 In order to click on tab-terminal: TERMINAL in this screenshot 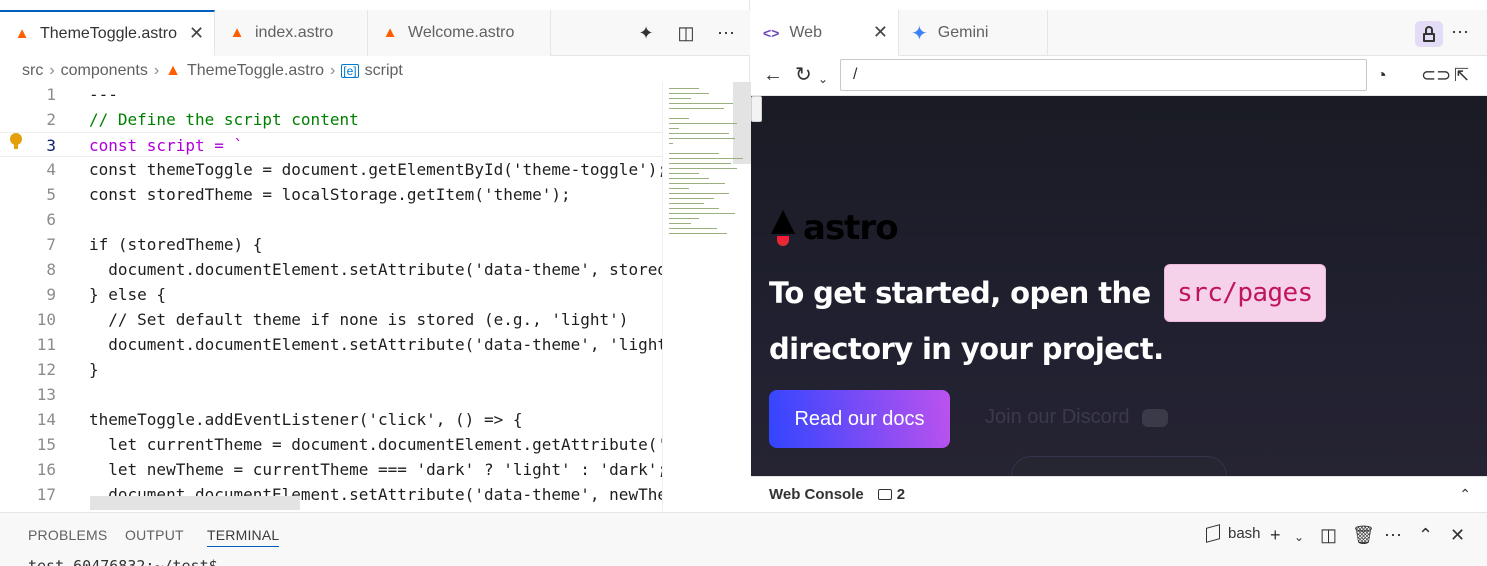, I will do `click(243, 537)`.